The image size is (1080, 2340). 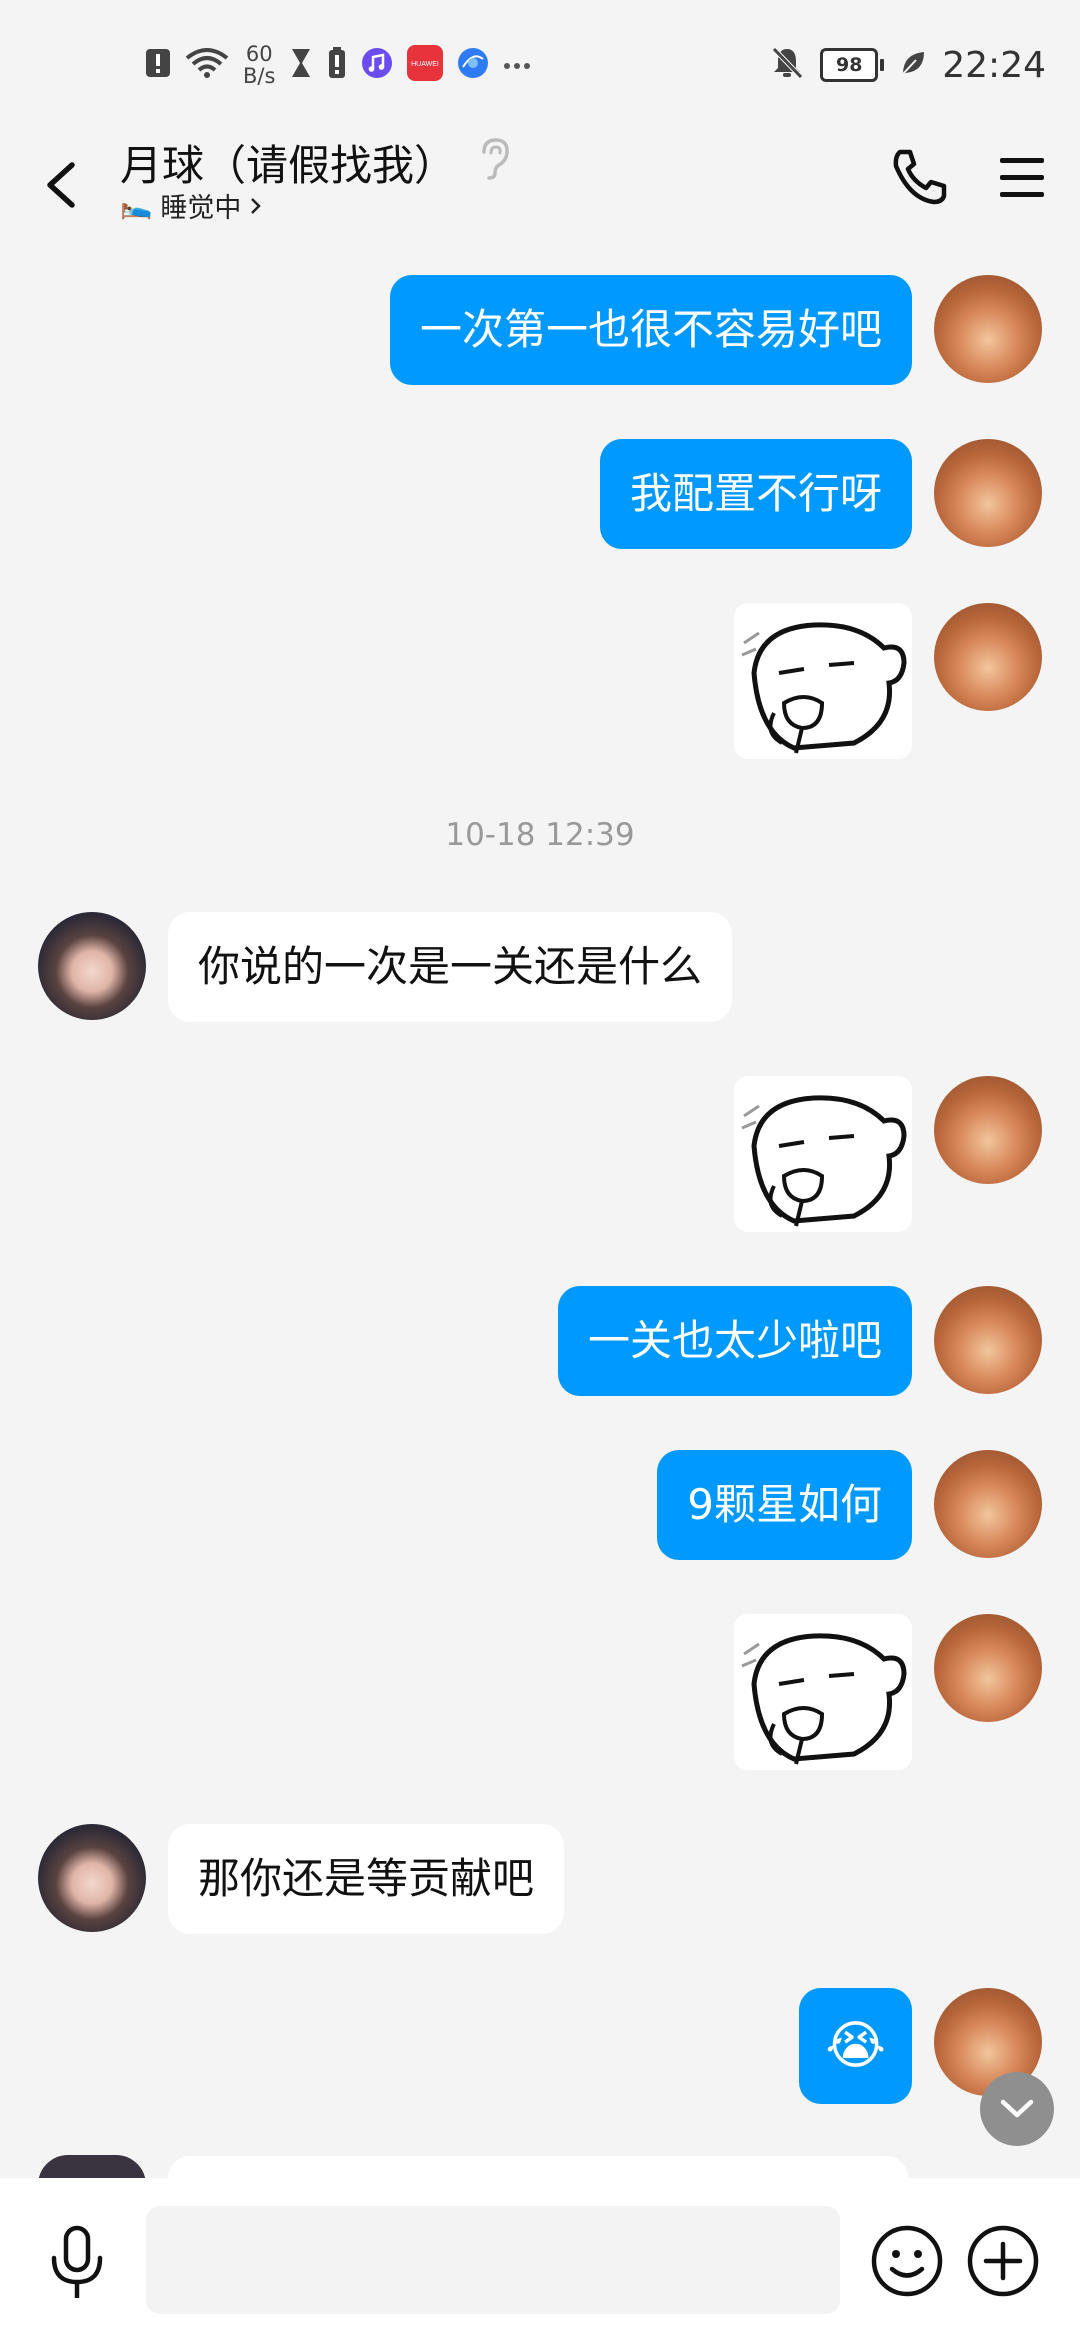 What do you see at coordinates (450, 967) in the screenshot?
I see `incoming-message: 你说的一次是一关还是什么` at bounding box center [450, 967].